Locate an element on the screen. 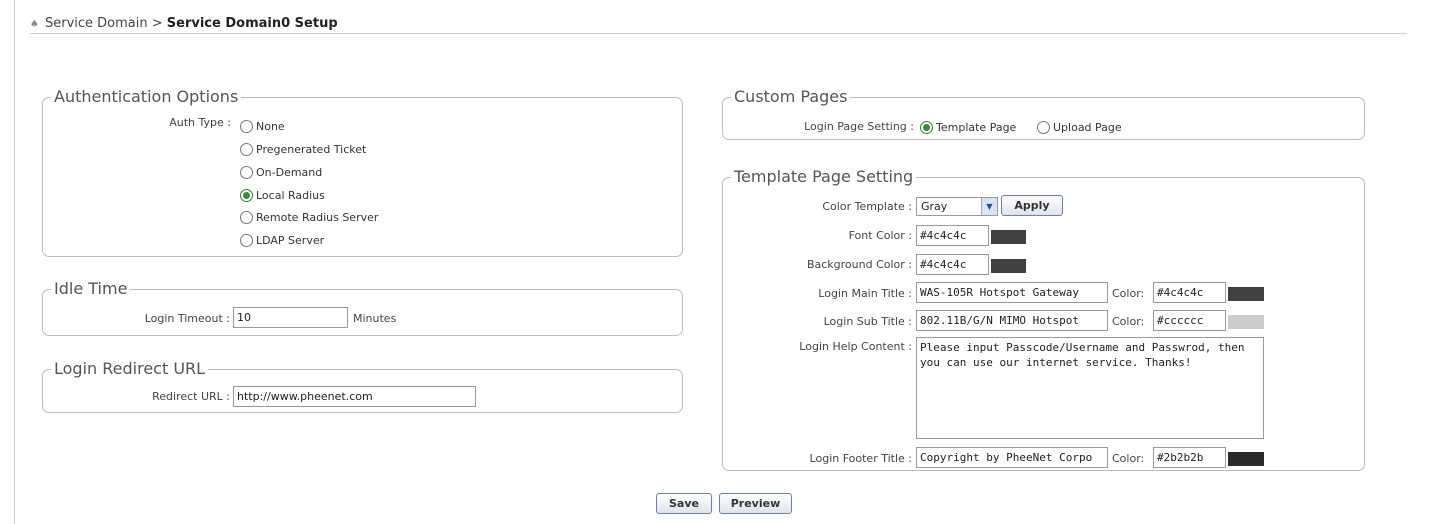 The height and width of the screenshot is (524, 1434). apply-button: Apply is located at coordinates (1032, 205).